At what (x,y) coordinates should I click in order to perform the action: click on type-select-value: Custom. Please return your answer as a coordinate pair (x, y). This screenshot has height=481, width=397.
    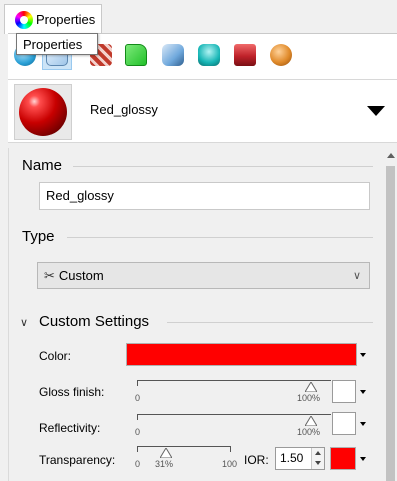
    Looking at the image, I should click on (81, 275).